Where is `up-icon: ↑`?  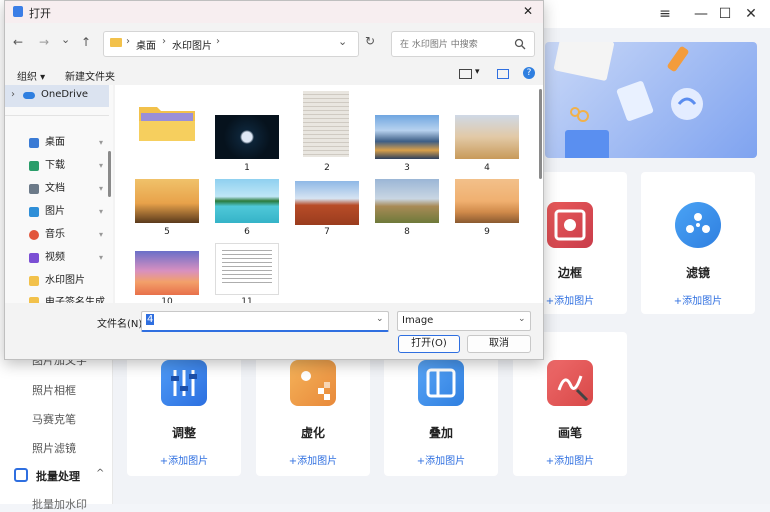
up-icon: ↑ is located at coordinates (86, 42).